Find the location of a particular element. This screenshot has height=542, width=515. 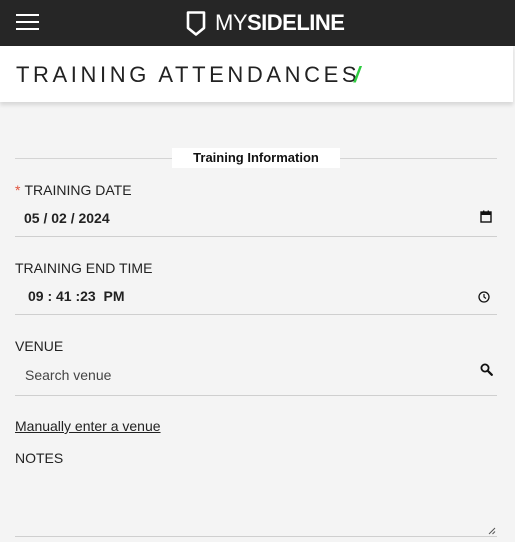

page-header: TRAINING ATTENDANCES / is located at coordinates (256, 74).